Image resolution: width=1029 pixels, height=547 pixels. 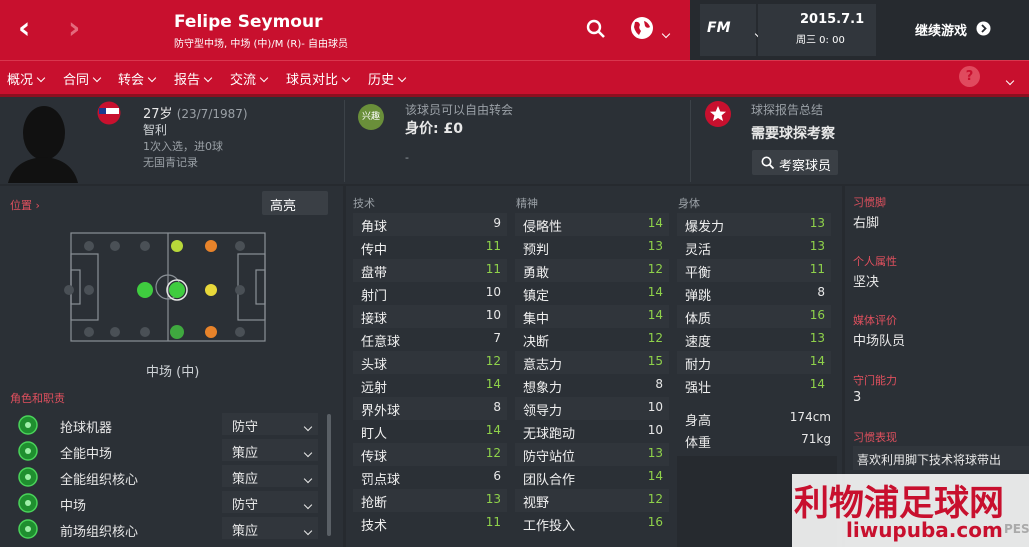 What do you see at coordinates (82, 78) in the screenshot?
I see `menu-contract: 合同` at bounding box center [82, 78].